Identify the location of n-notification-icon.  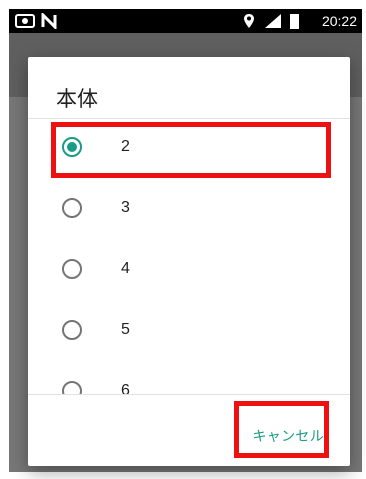
(49, 21).